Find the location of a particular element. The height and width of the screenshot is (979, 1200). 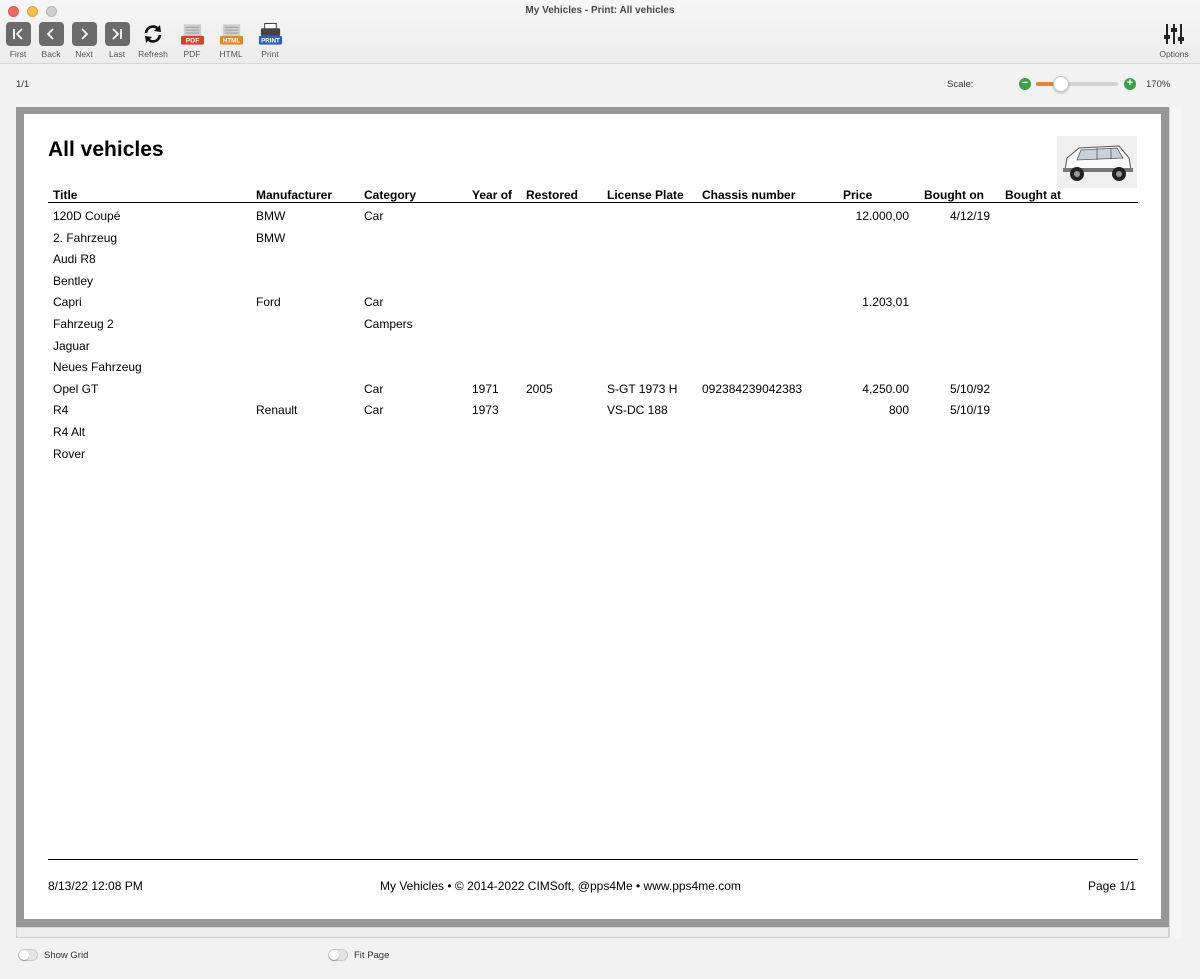

column-header: Restored is located at coordinates (552, 195).